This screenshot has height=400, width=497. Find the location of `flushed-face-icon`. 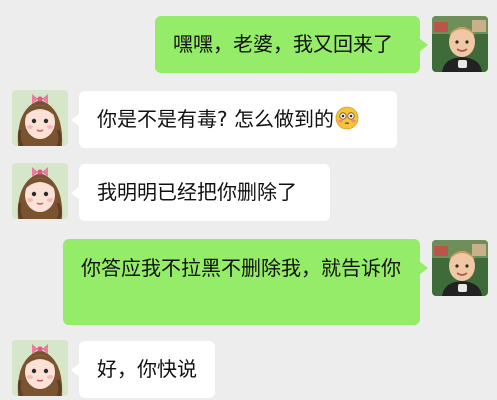

flushed-face-icon is located at coordinates (347, 118).